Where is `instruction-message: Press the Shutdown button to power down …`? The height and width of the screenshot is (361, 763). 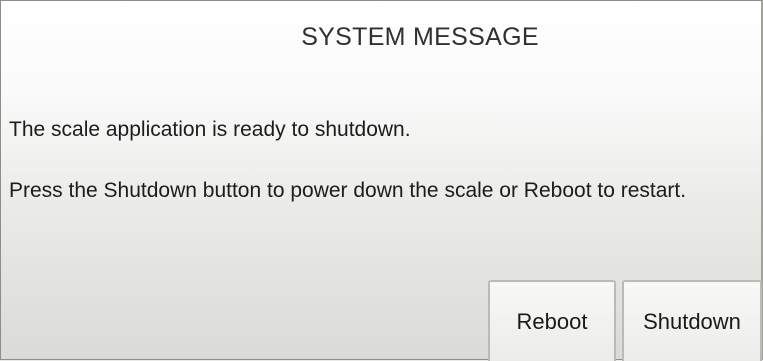 instruction-message: Press the Shutdown button to power down … is located at coordinates (348, 190).